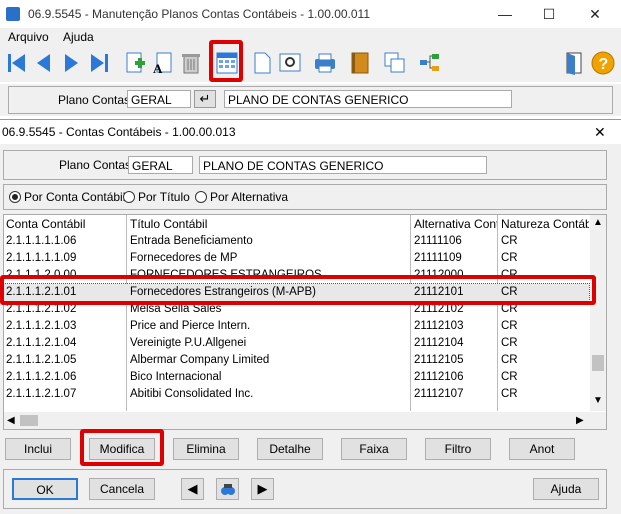 Image resolution: width=621 pixels, height=514 pixels. Describe the element at coordinates (290, 449) in the screenshot. I see `detalhe-button: Detalhe` at that location.